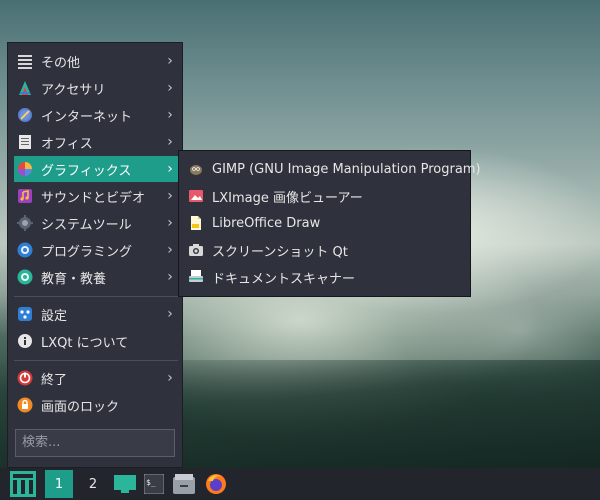 This screenshot has height=500, width=600. I want to click on libreoffice-draw-icon, so click(196, 223).